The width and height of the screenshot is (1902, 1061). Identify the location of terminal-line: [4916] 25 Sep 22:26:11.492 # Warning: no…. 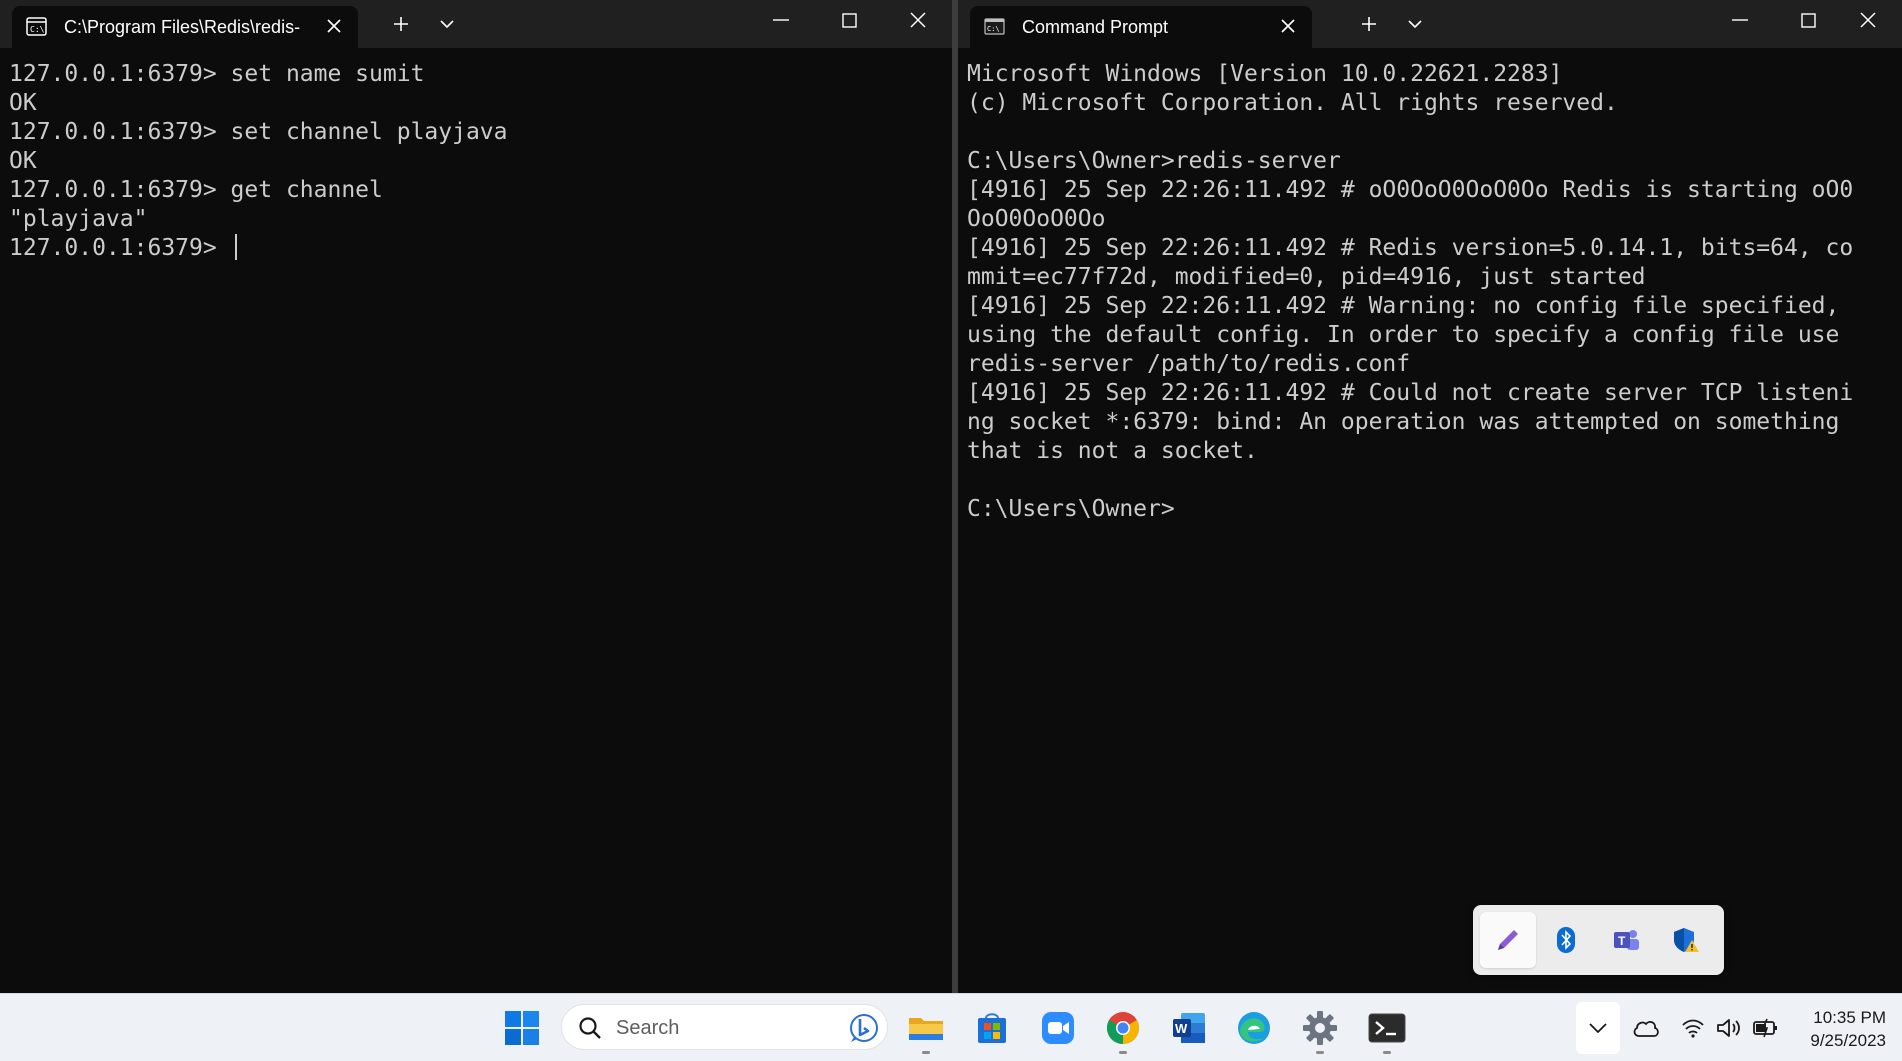
(1403, 306).